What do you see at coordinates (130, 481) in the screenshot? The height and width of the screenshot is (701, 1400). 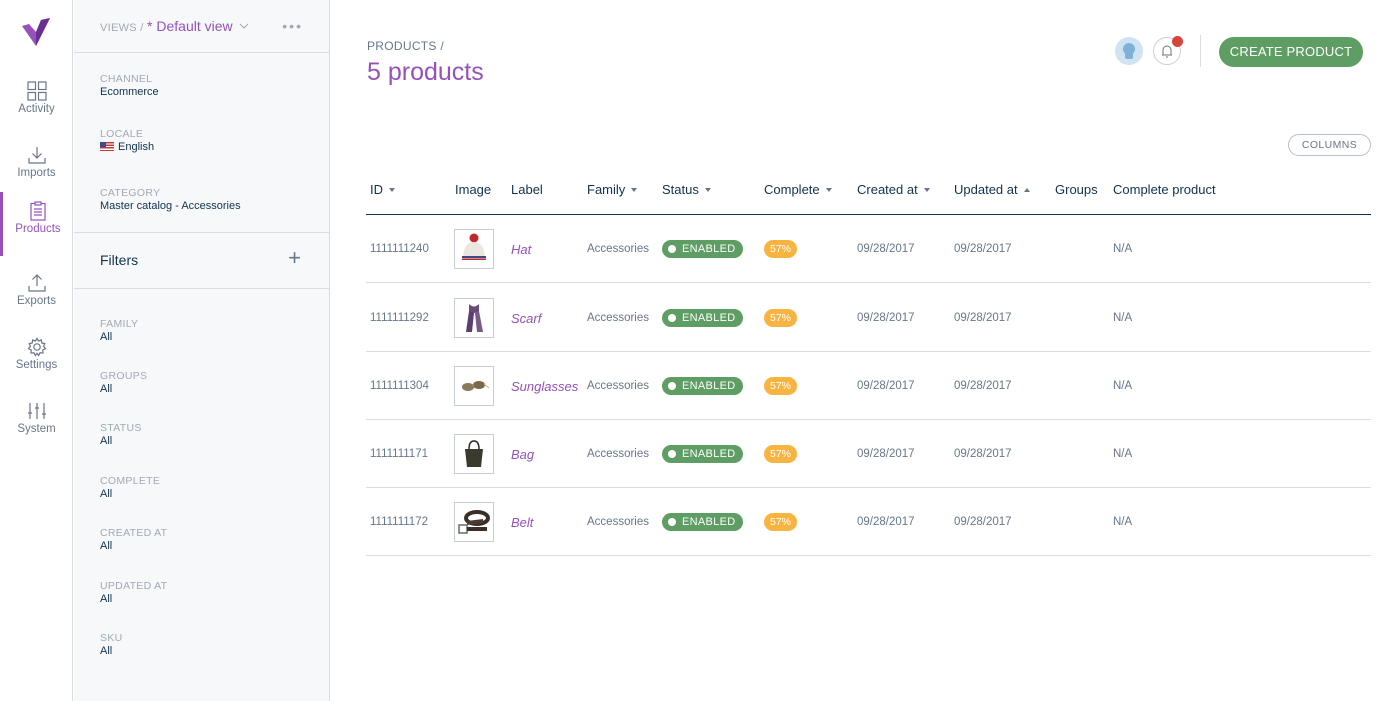 I see `filter-key: COMPLETE` at bounding box center [130, 481].